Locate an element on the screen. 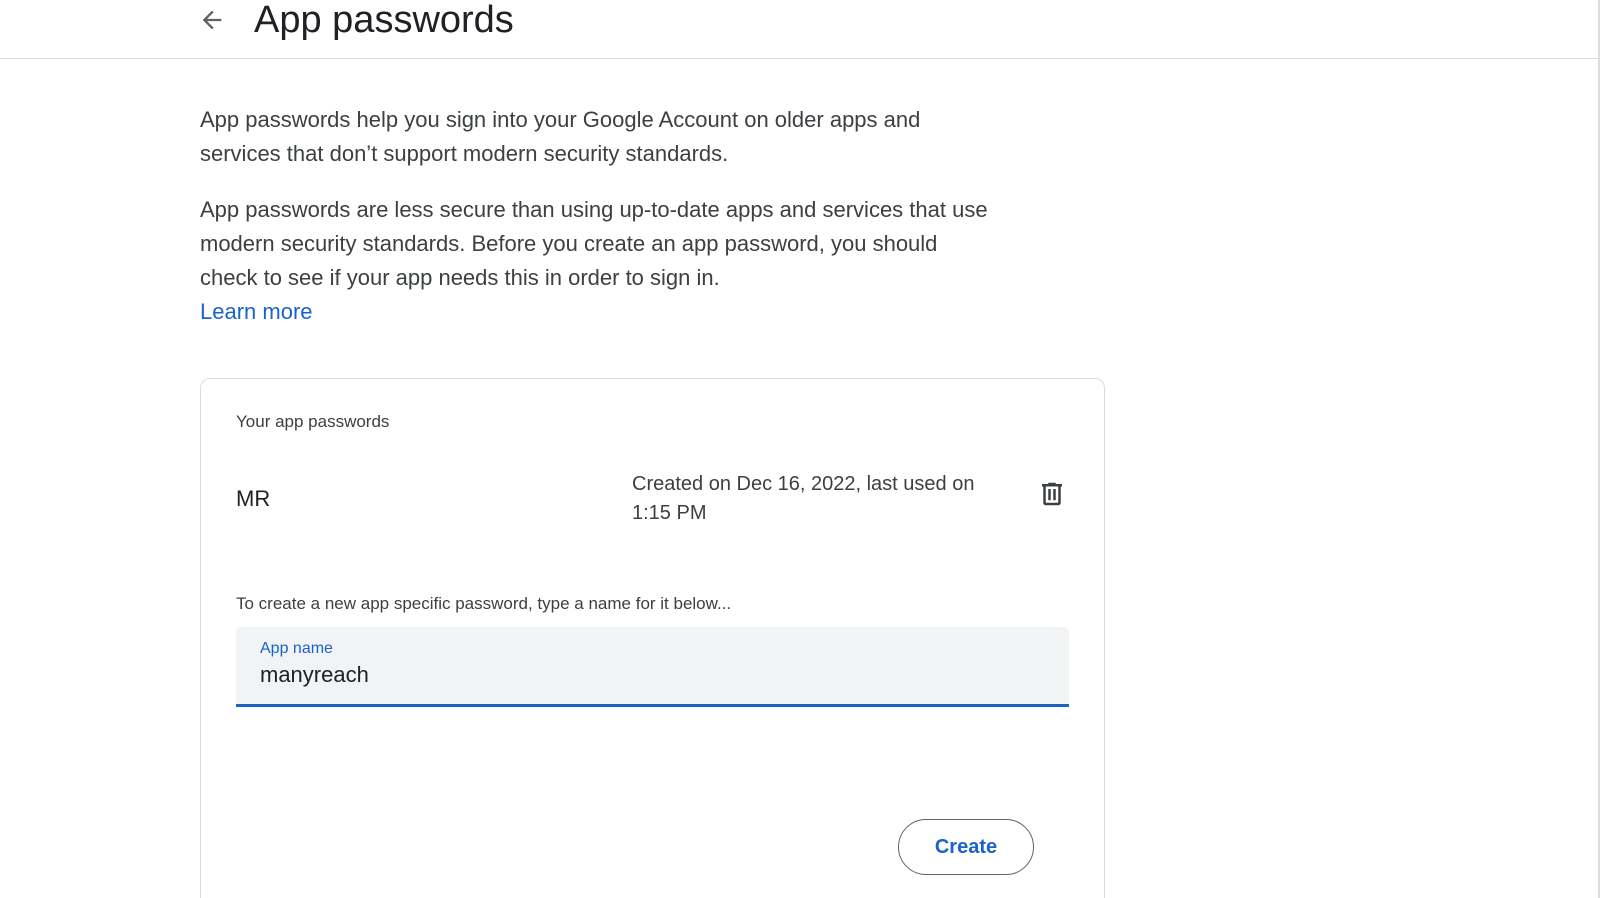 Image resolution: width=1600 pixels, height=898 pixels. back-button is located at coordinates (212, 22).